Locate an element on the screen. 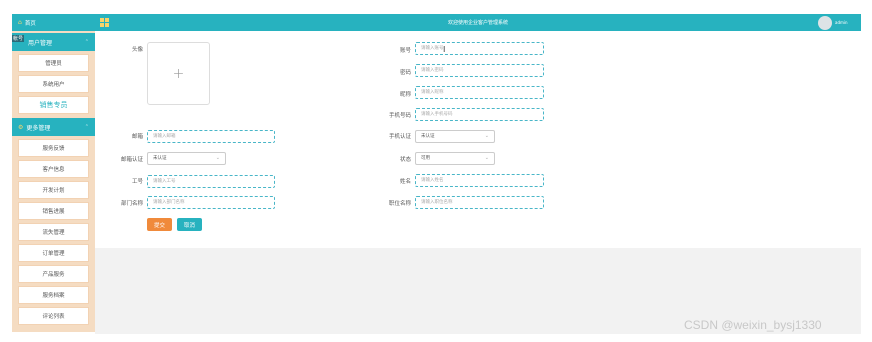 This screenshot has width=872, height=342. sidebar-item-label: 销售专员 is located at coordinates (53, 105).